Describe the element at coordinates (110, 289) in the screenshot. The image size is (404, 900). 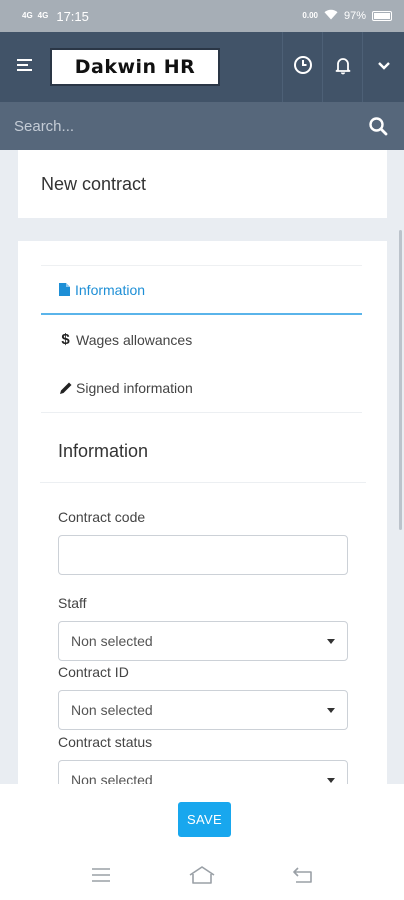
I see `tab-label: Information` at that location.